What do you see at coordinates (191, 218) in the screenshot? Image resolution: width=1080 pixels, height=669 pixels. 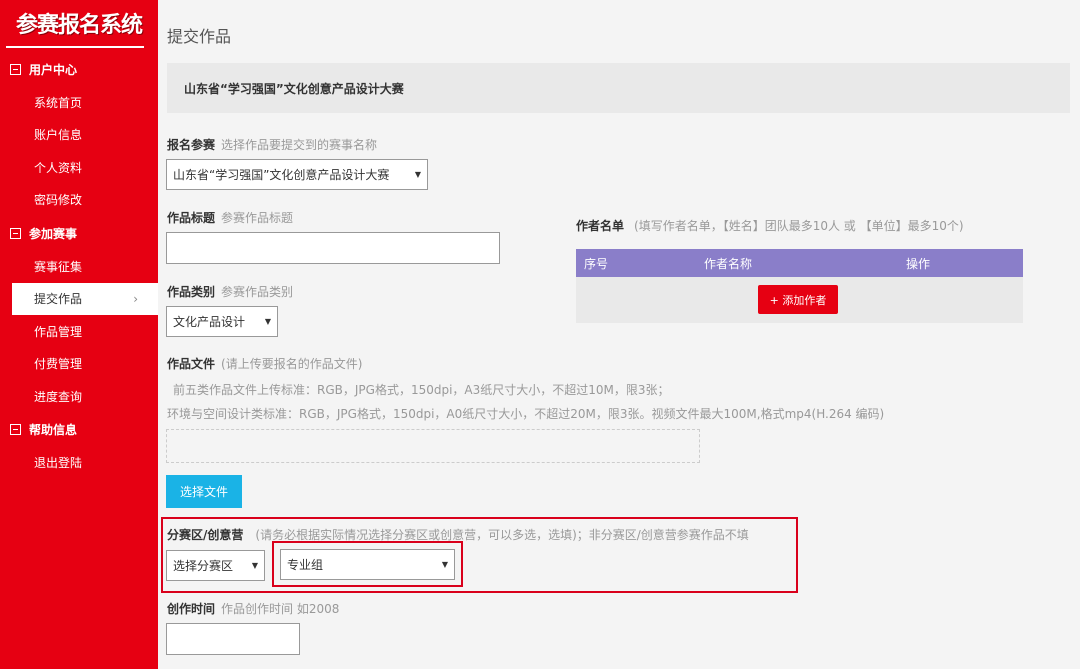 I see `title-label-text: 作品标题` at bounding box center [191, 218].